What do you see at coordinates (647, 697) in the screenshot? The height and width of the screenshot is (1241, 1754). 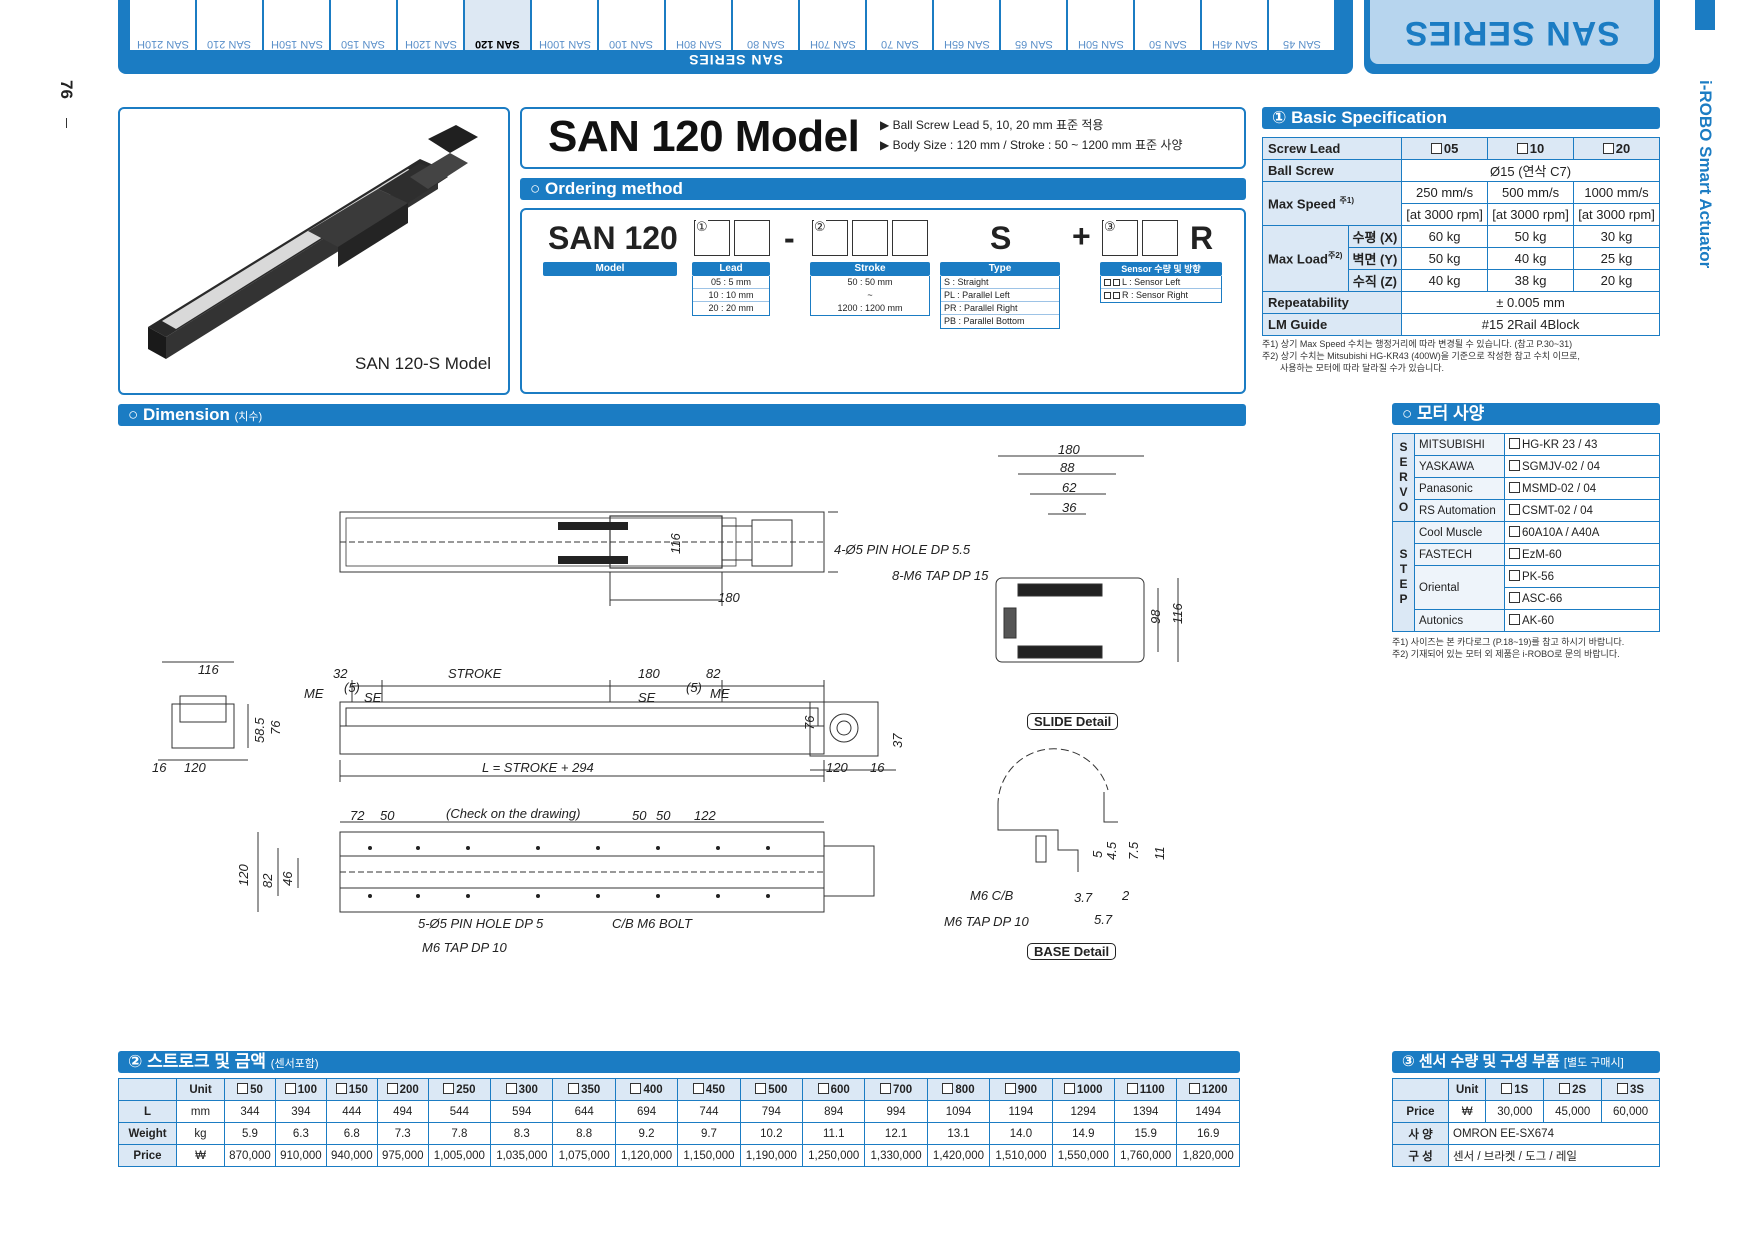 I see `dim-se-right: SE` at bounding box center [647, 697].